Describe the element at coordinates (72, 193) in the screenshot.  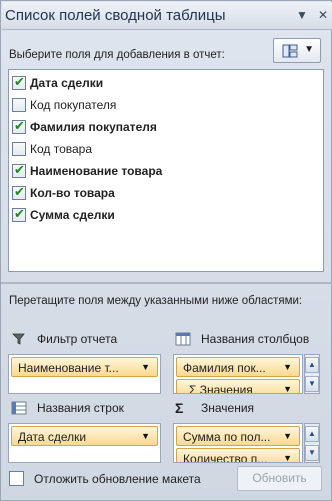
I see `field-label: Кол-во товара` at that location.